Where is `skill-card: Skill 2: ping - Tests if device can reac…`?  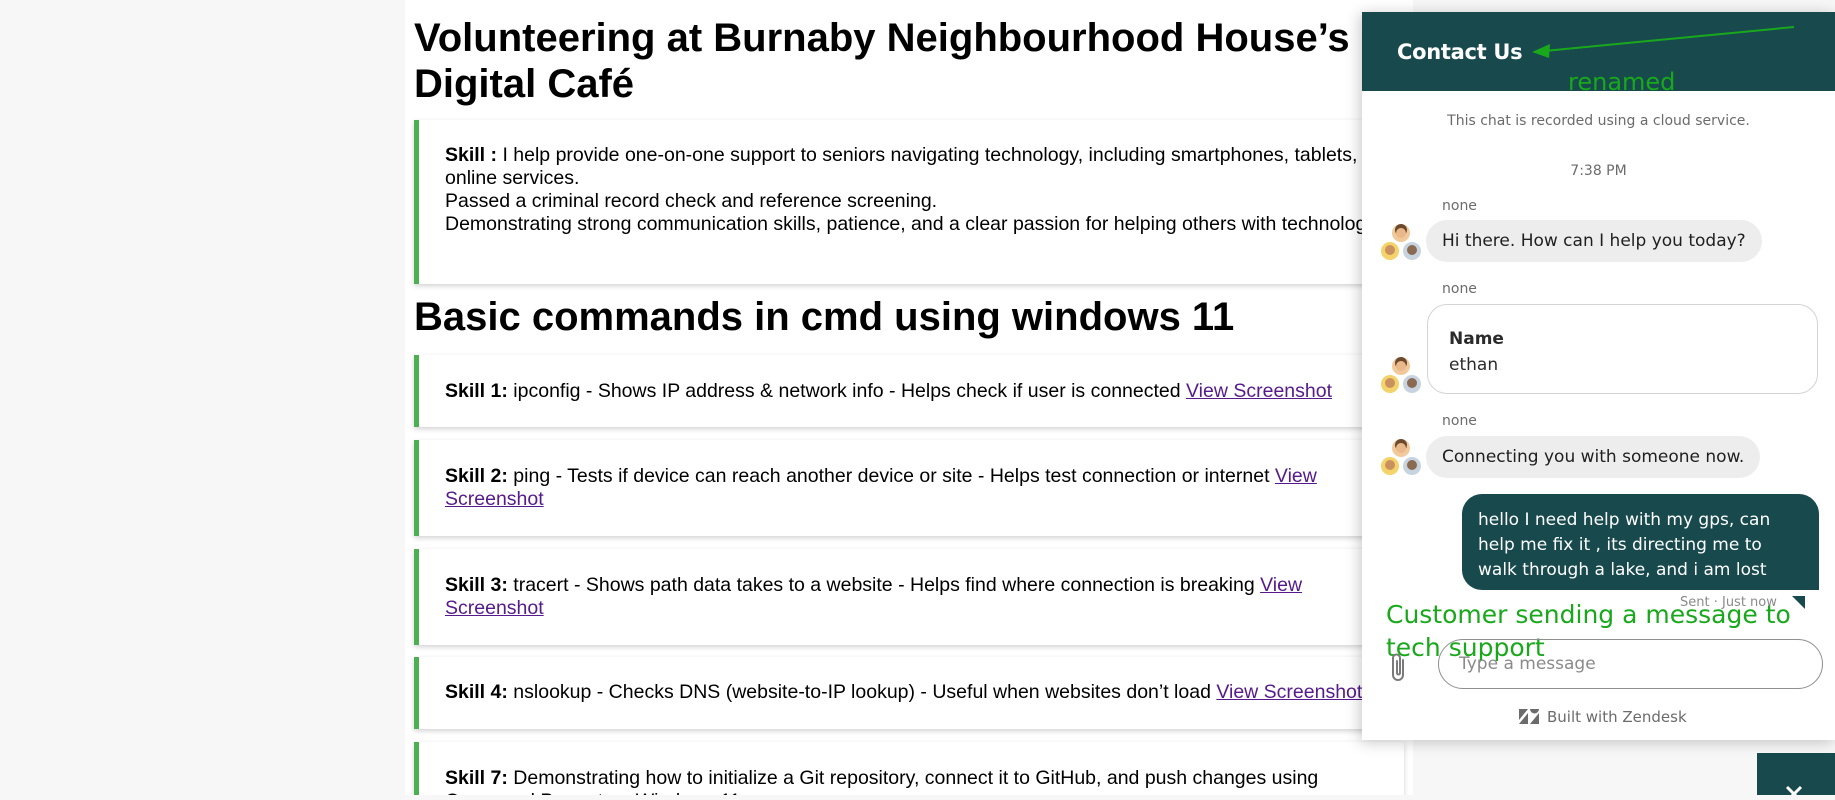
skill-card: Skill 2: ping - Tests if device can reac… is located at coordinates (909, 488).